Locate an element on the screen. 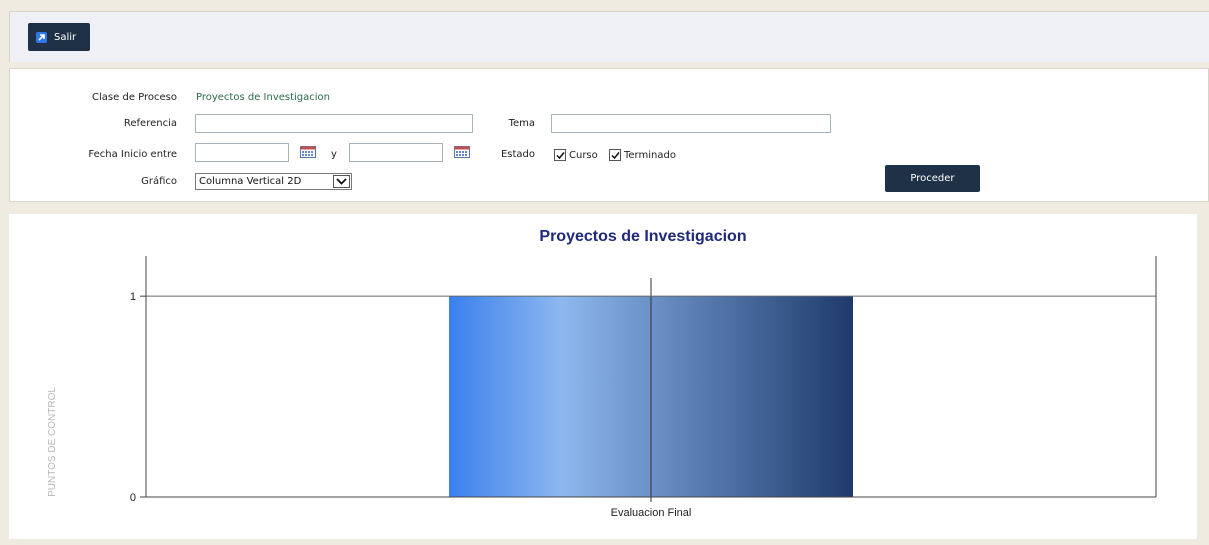 The width and height of the screenshot is (1209, 545). referencia-input is located at coordinates (334, 123).